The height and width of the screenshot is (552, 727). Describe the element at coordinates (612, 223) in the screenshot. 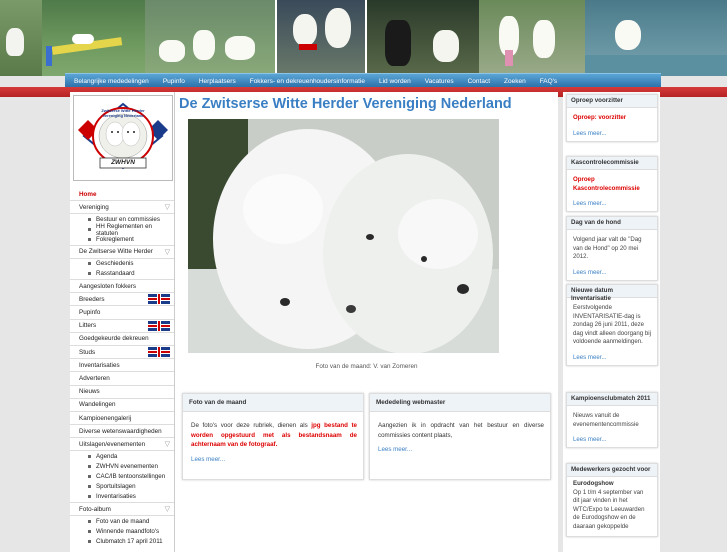

I see `box-title: Dag van de hond` at that location.